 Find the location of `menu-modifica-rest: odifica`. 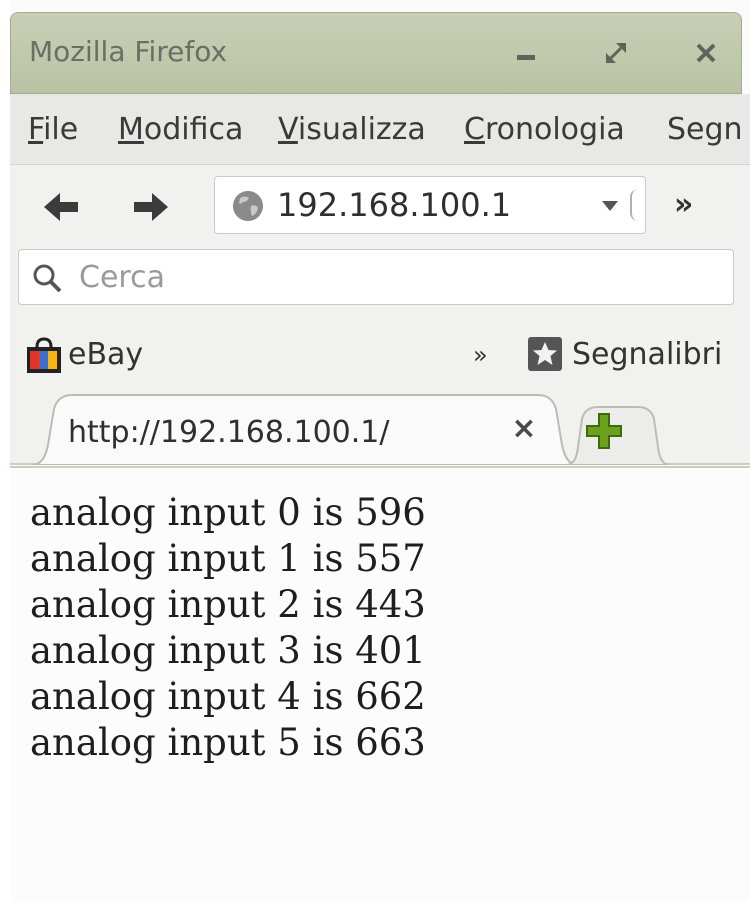

menu-modifica-rest: odifica is located at coordinates (193, 129).